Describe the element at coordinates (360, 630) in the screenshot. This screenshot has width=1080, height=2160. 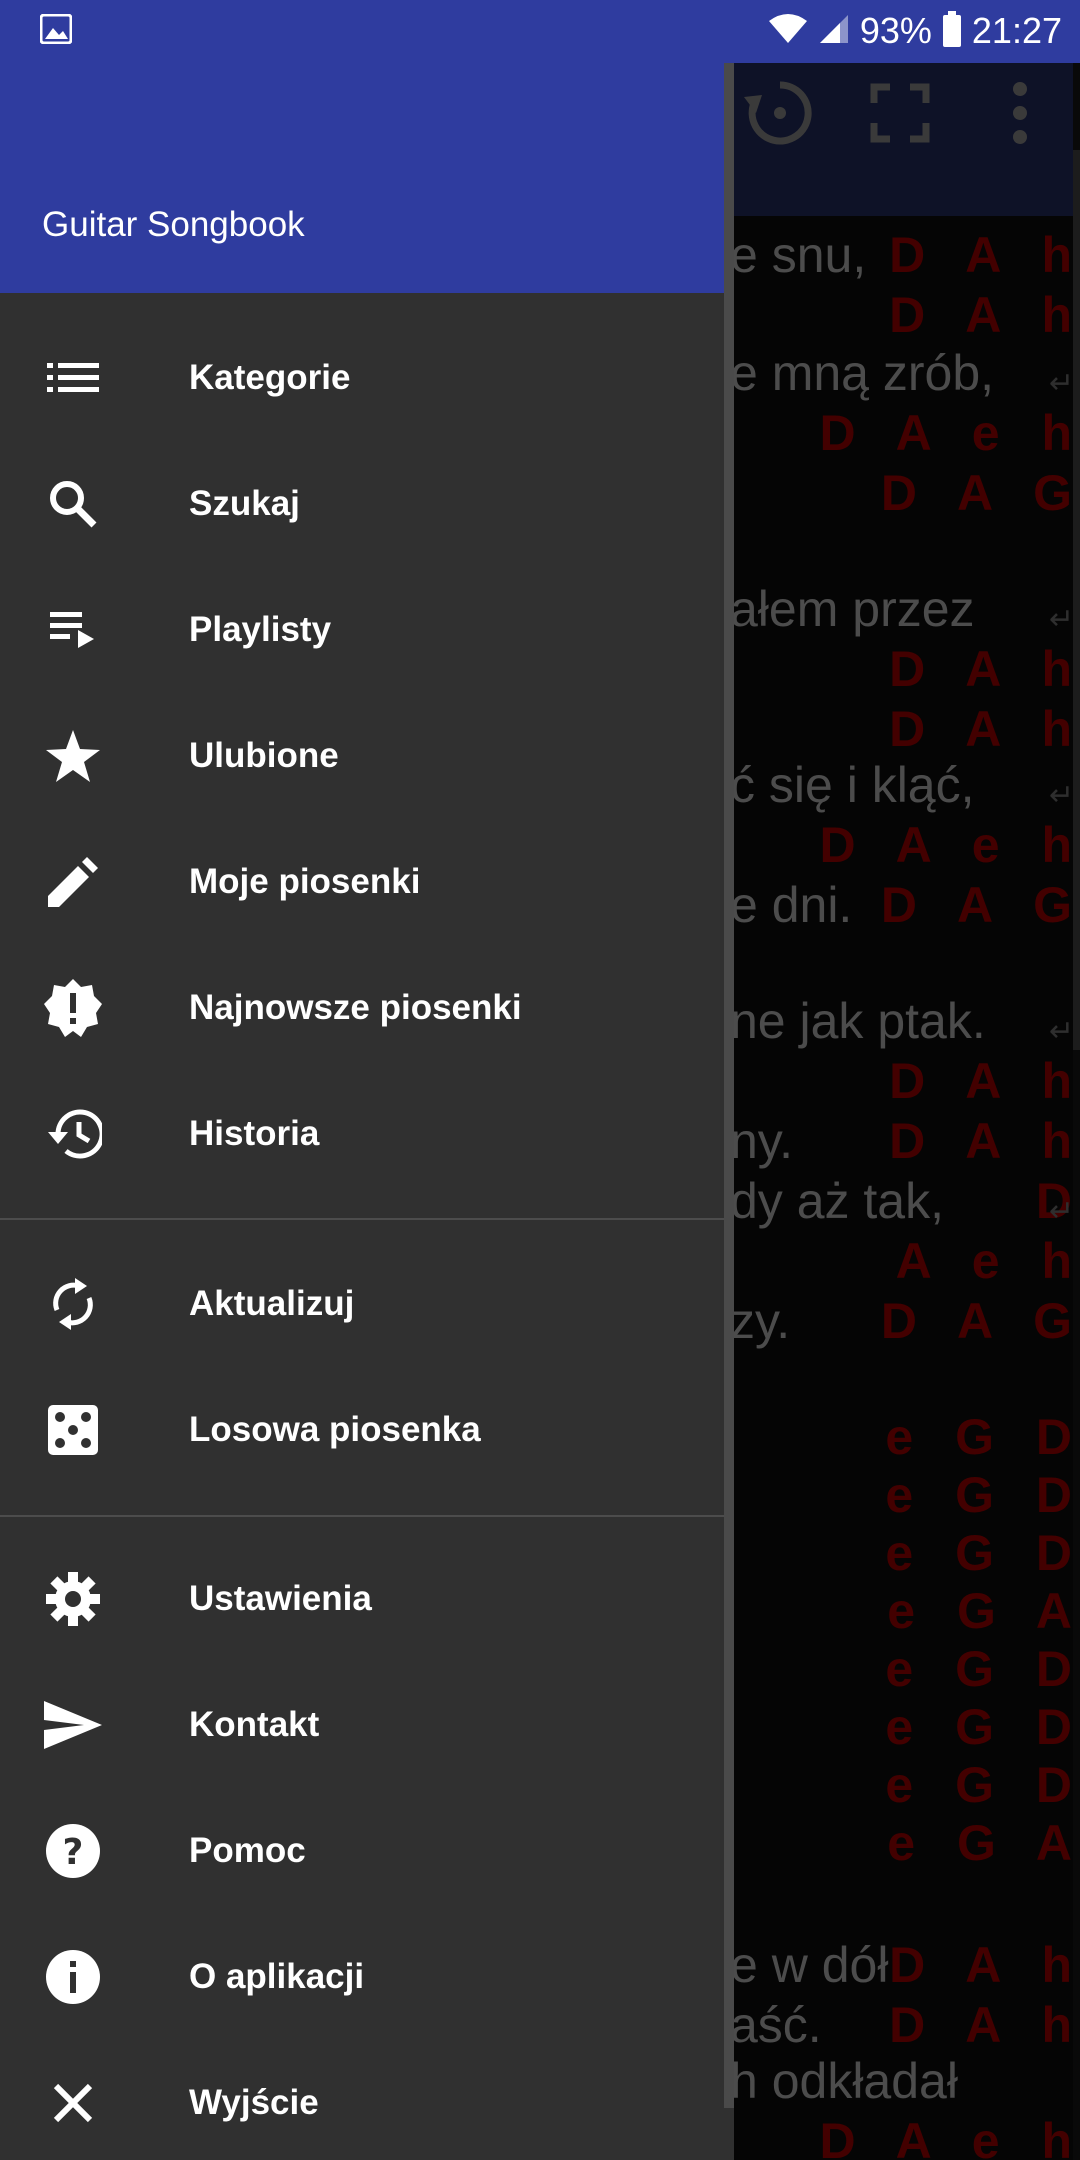
I see `menu-item-playlisty: Playlisty` at that location.